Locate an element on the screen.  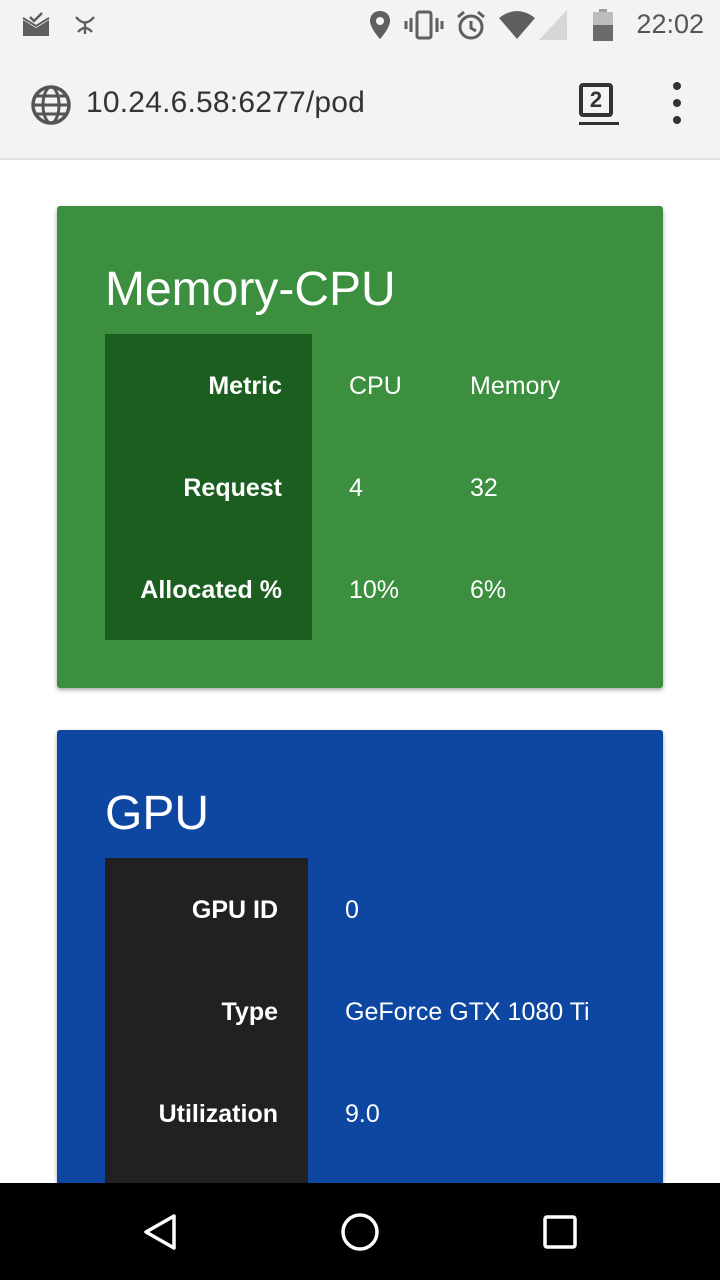
cell-gpu-type: GeForce GTX 1080 Ti is located at coordinates (467, 1012).